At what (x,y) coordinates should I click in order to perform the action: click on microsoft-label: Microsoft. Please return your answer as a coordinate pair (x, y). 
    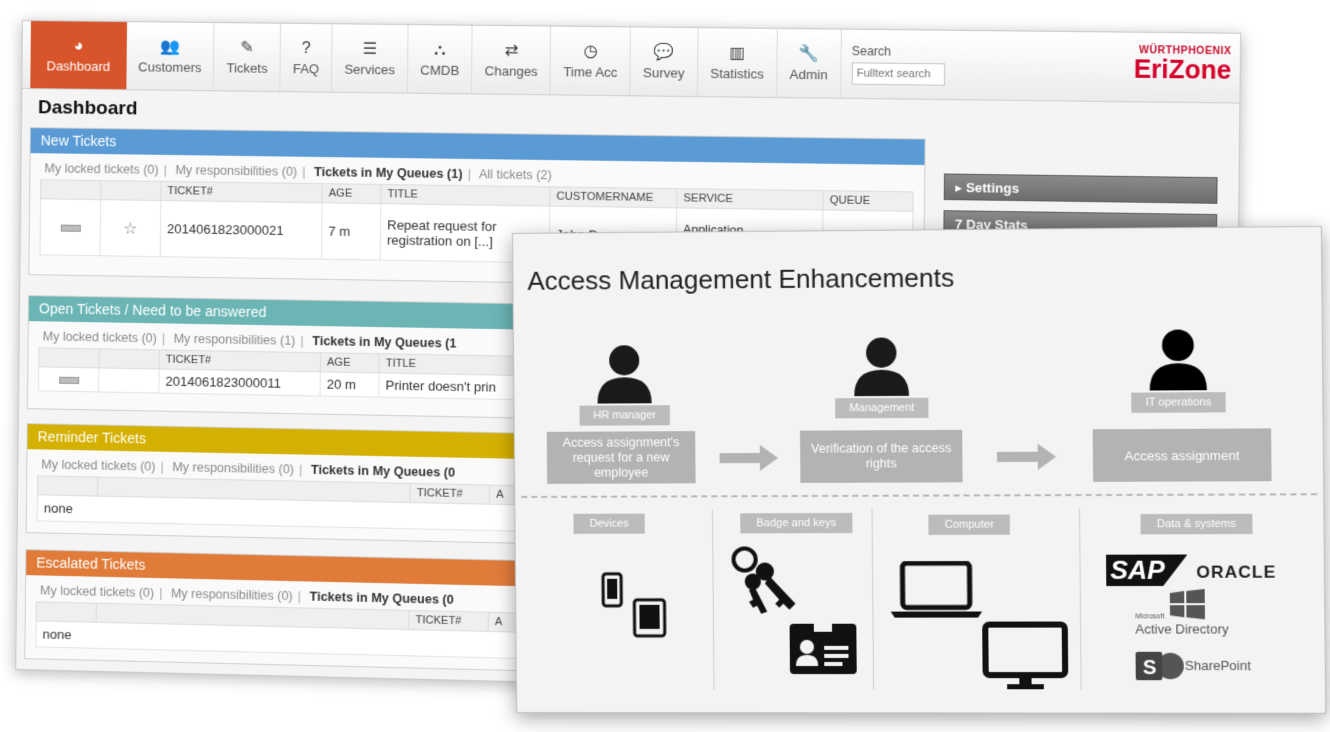
    Looking at the image, I should click on (1150, 617).